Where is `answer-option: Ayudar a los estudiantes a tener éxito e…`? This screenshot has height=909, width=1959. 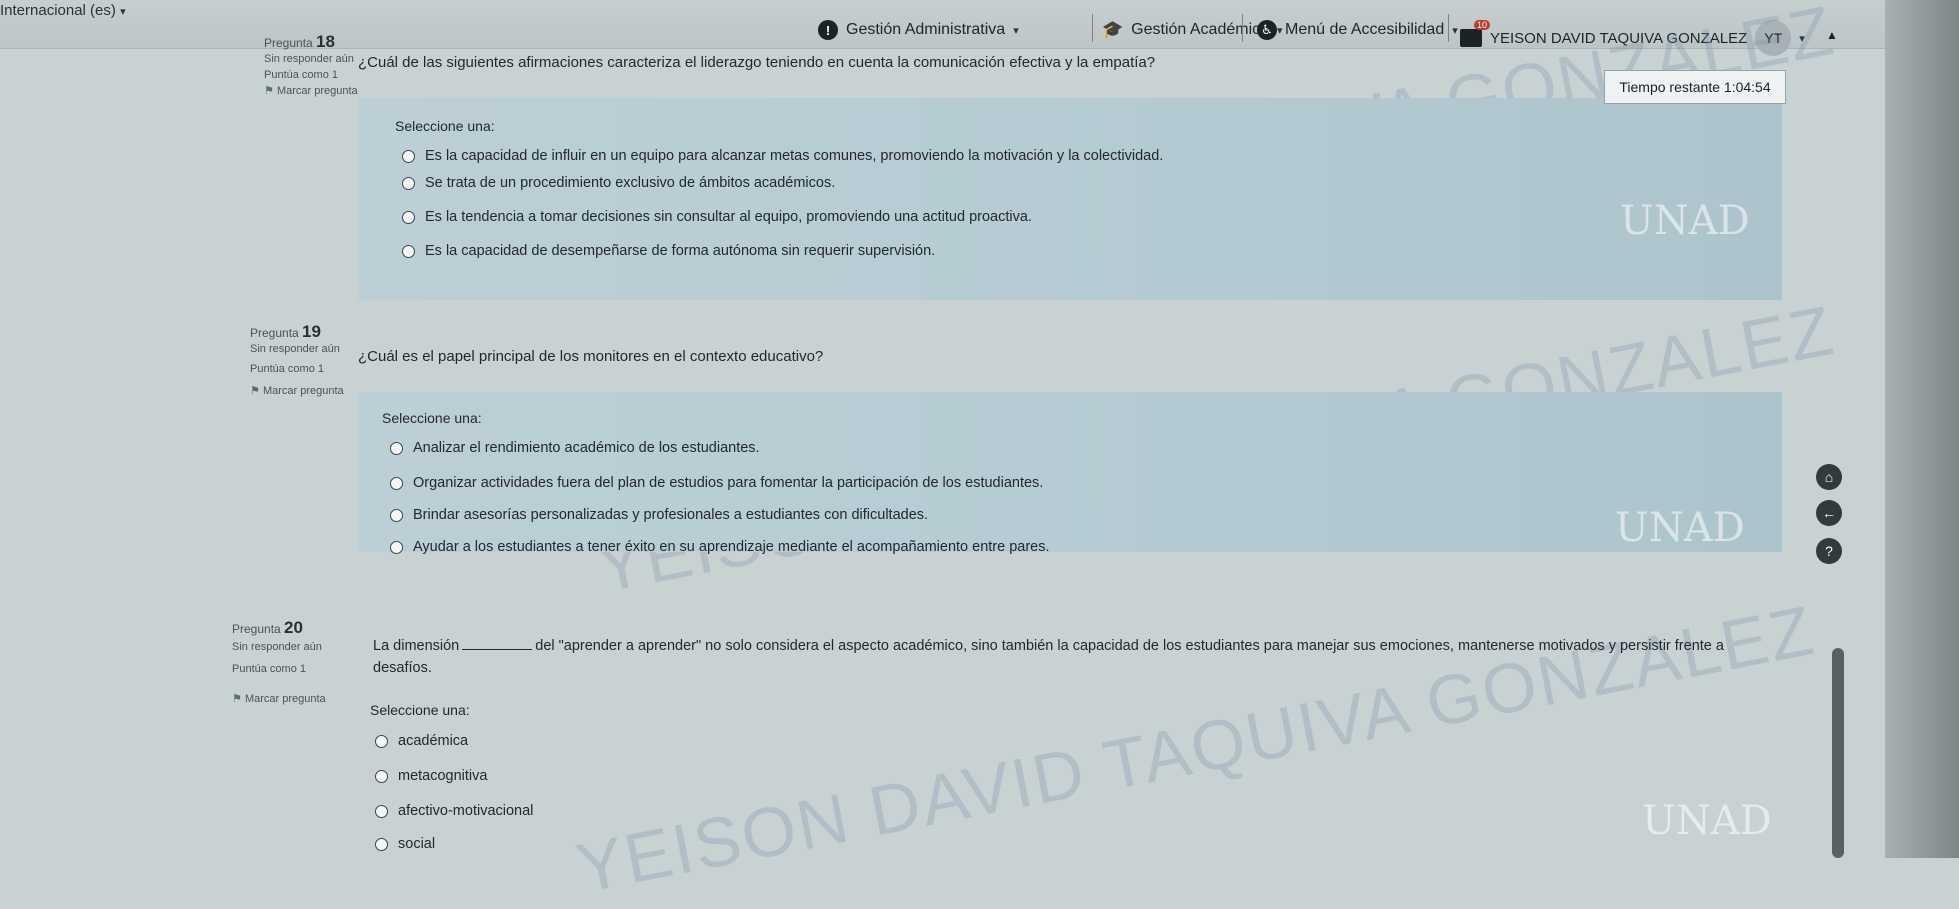 answer-option: Ayudar a los estudiantes a tener éxito e… is located at coordinates (720, 547).